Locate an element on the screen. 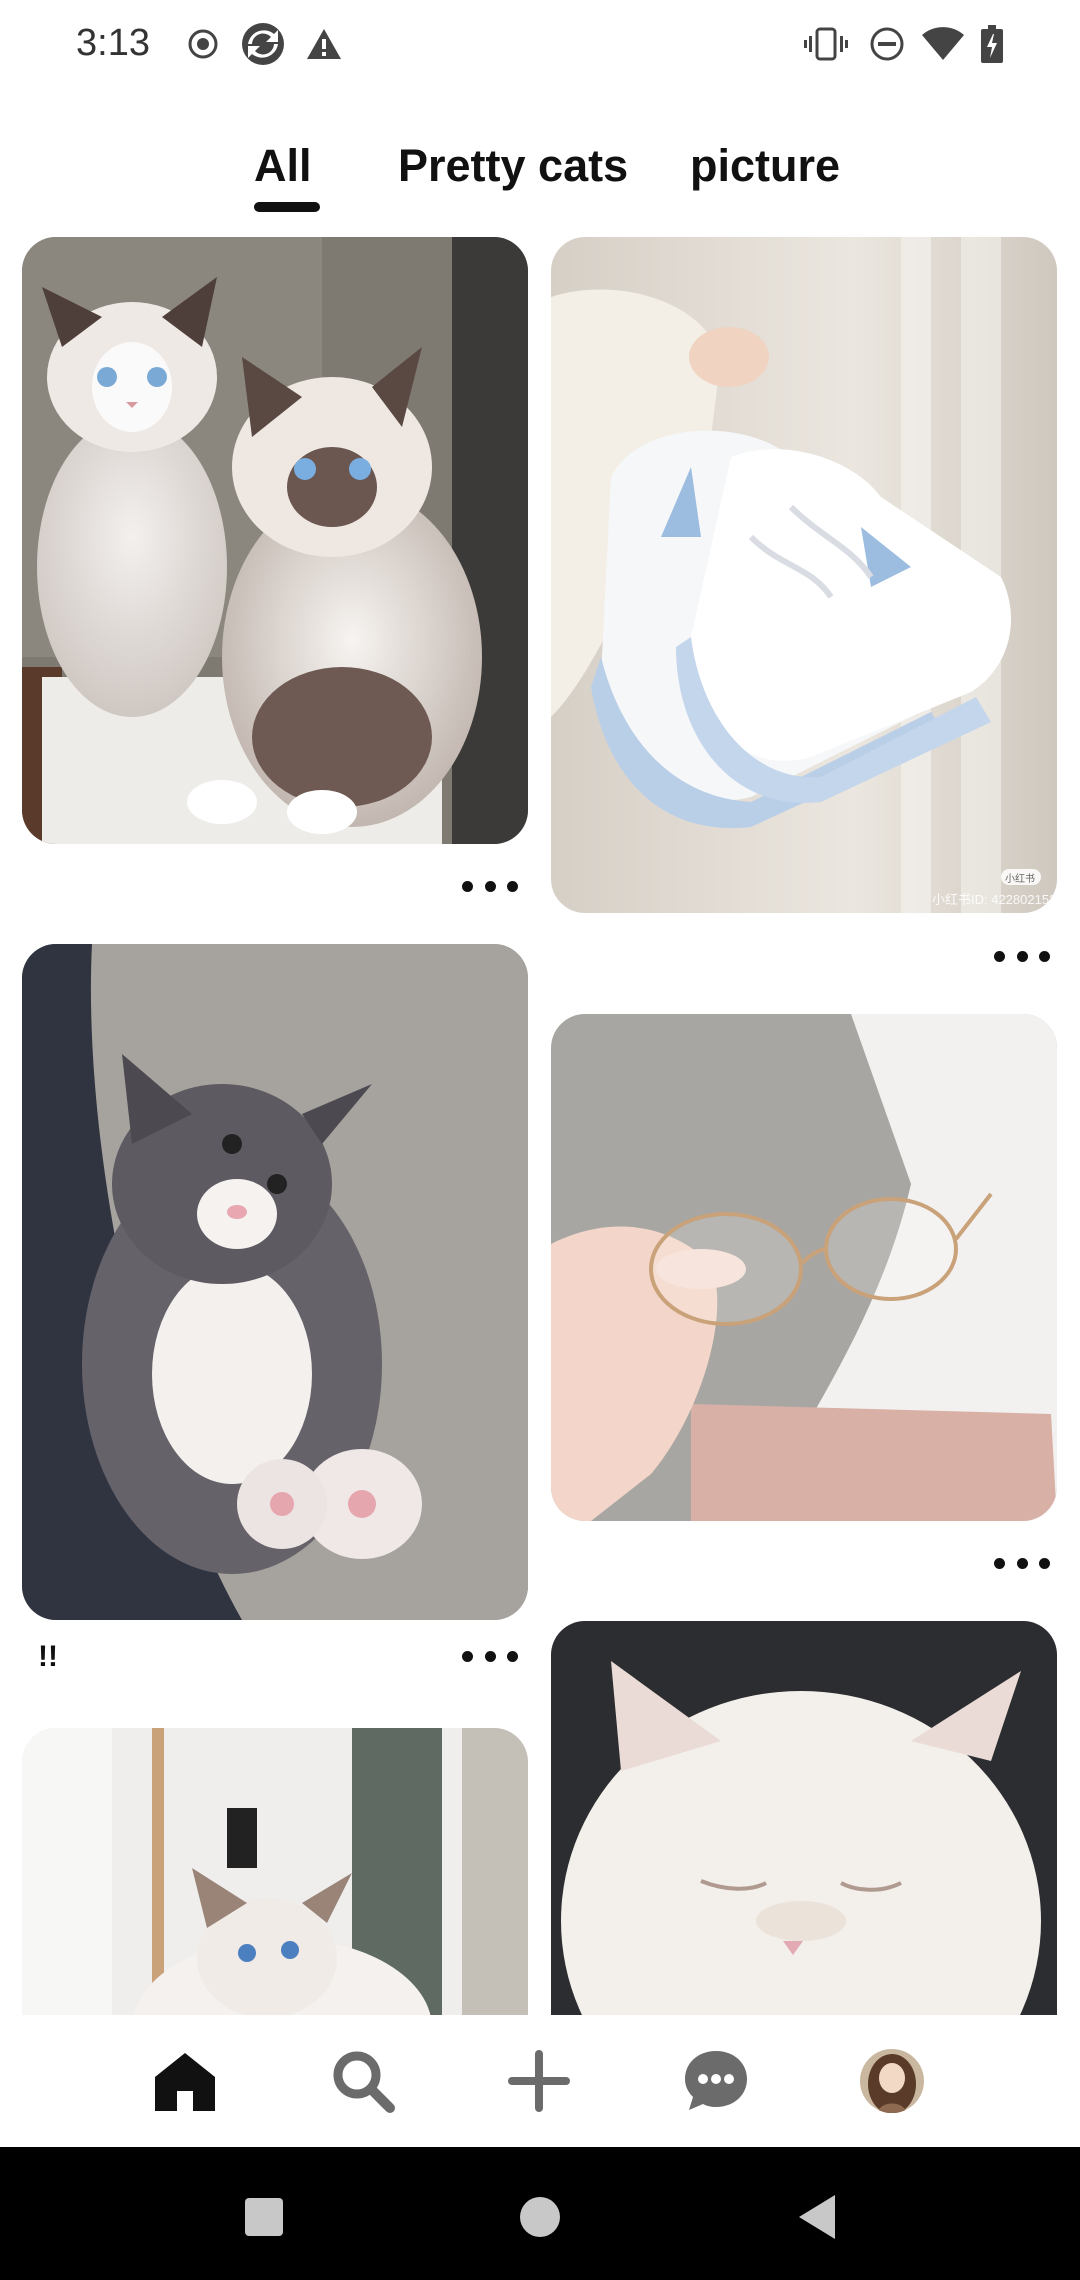 The width and height of the screenshot is (1080, 2280). pin-image-ragdoll-kittens is located at coordinates (275, 540).